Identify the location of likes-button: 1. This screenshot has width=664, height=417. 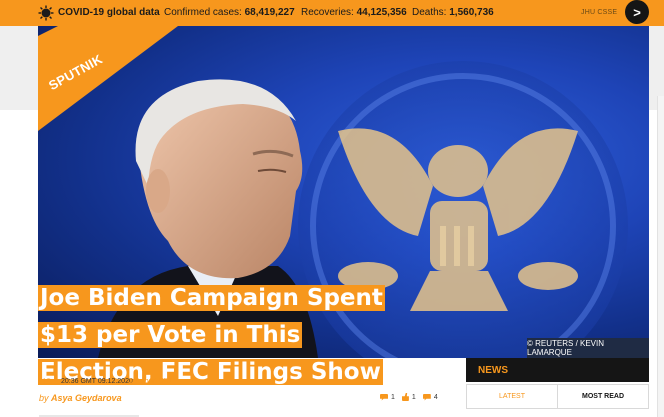
(408, 397).